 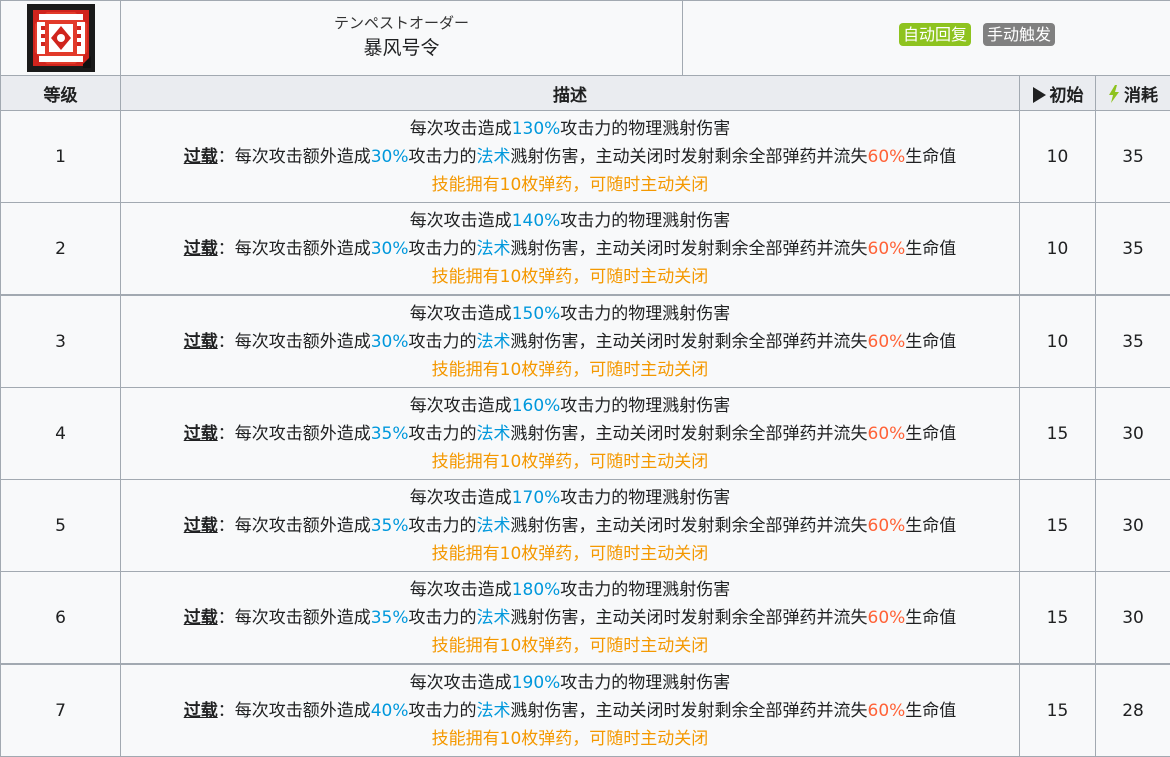 I want to click on physical-atk-percent: 160%, so click(x=536, y=406).